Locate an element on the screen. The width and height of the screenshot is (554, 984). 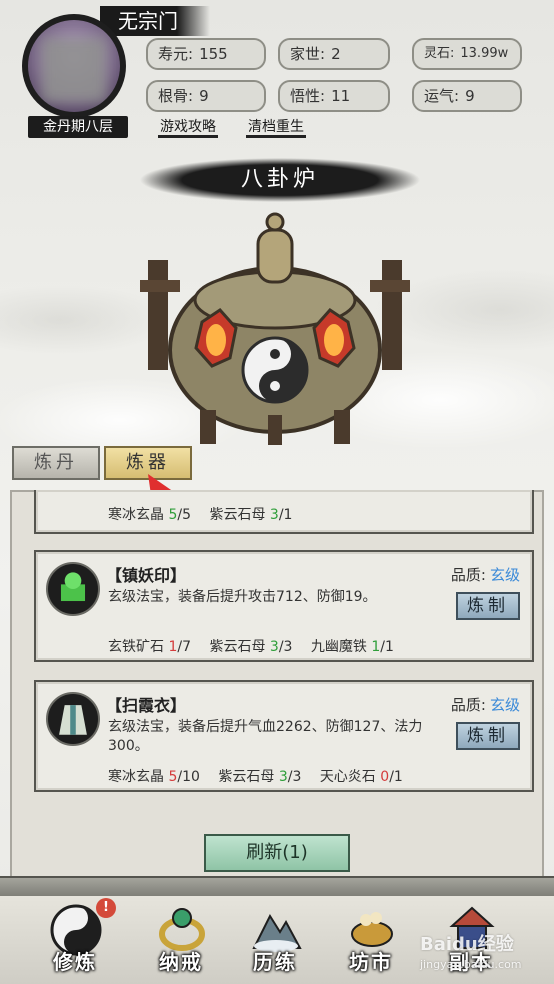
game-guide-link: 游戏攻略 is located at coordinates (188, 127).